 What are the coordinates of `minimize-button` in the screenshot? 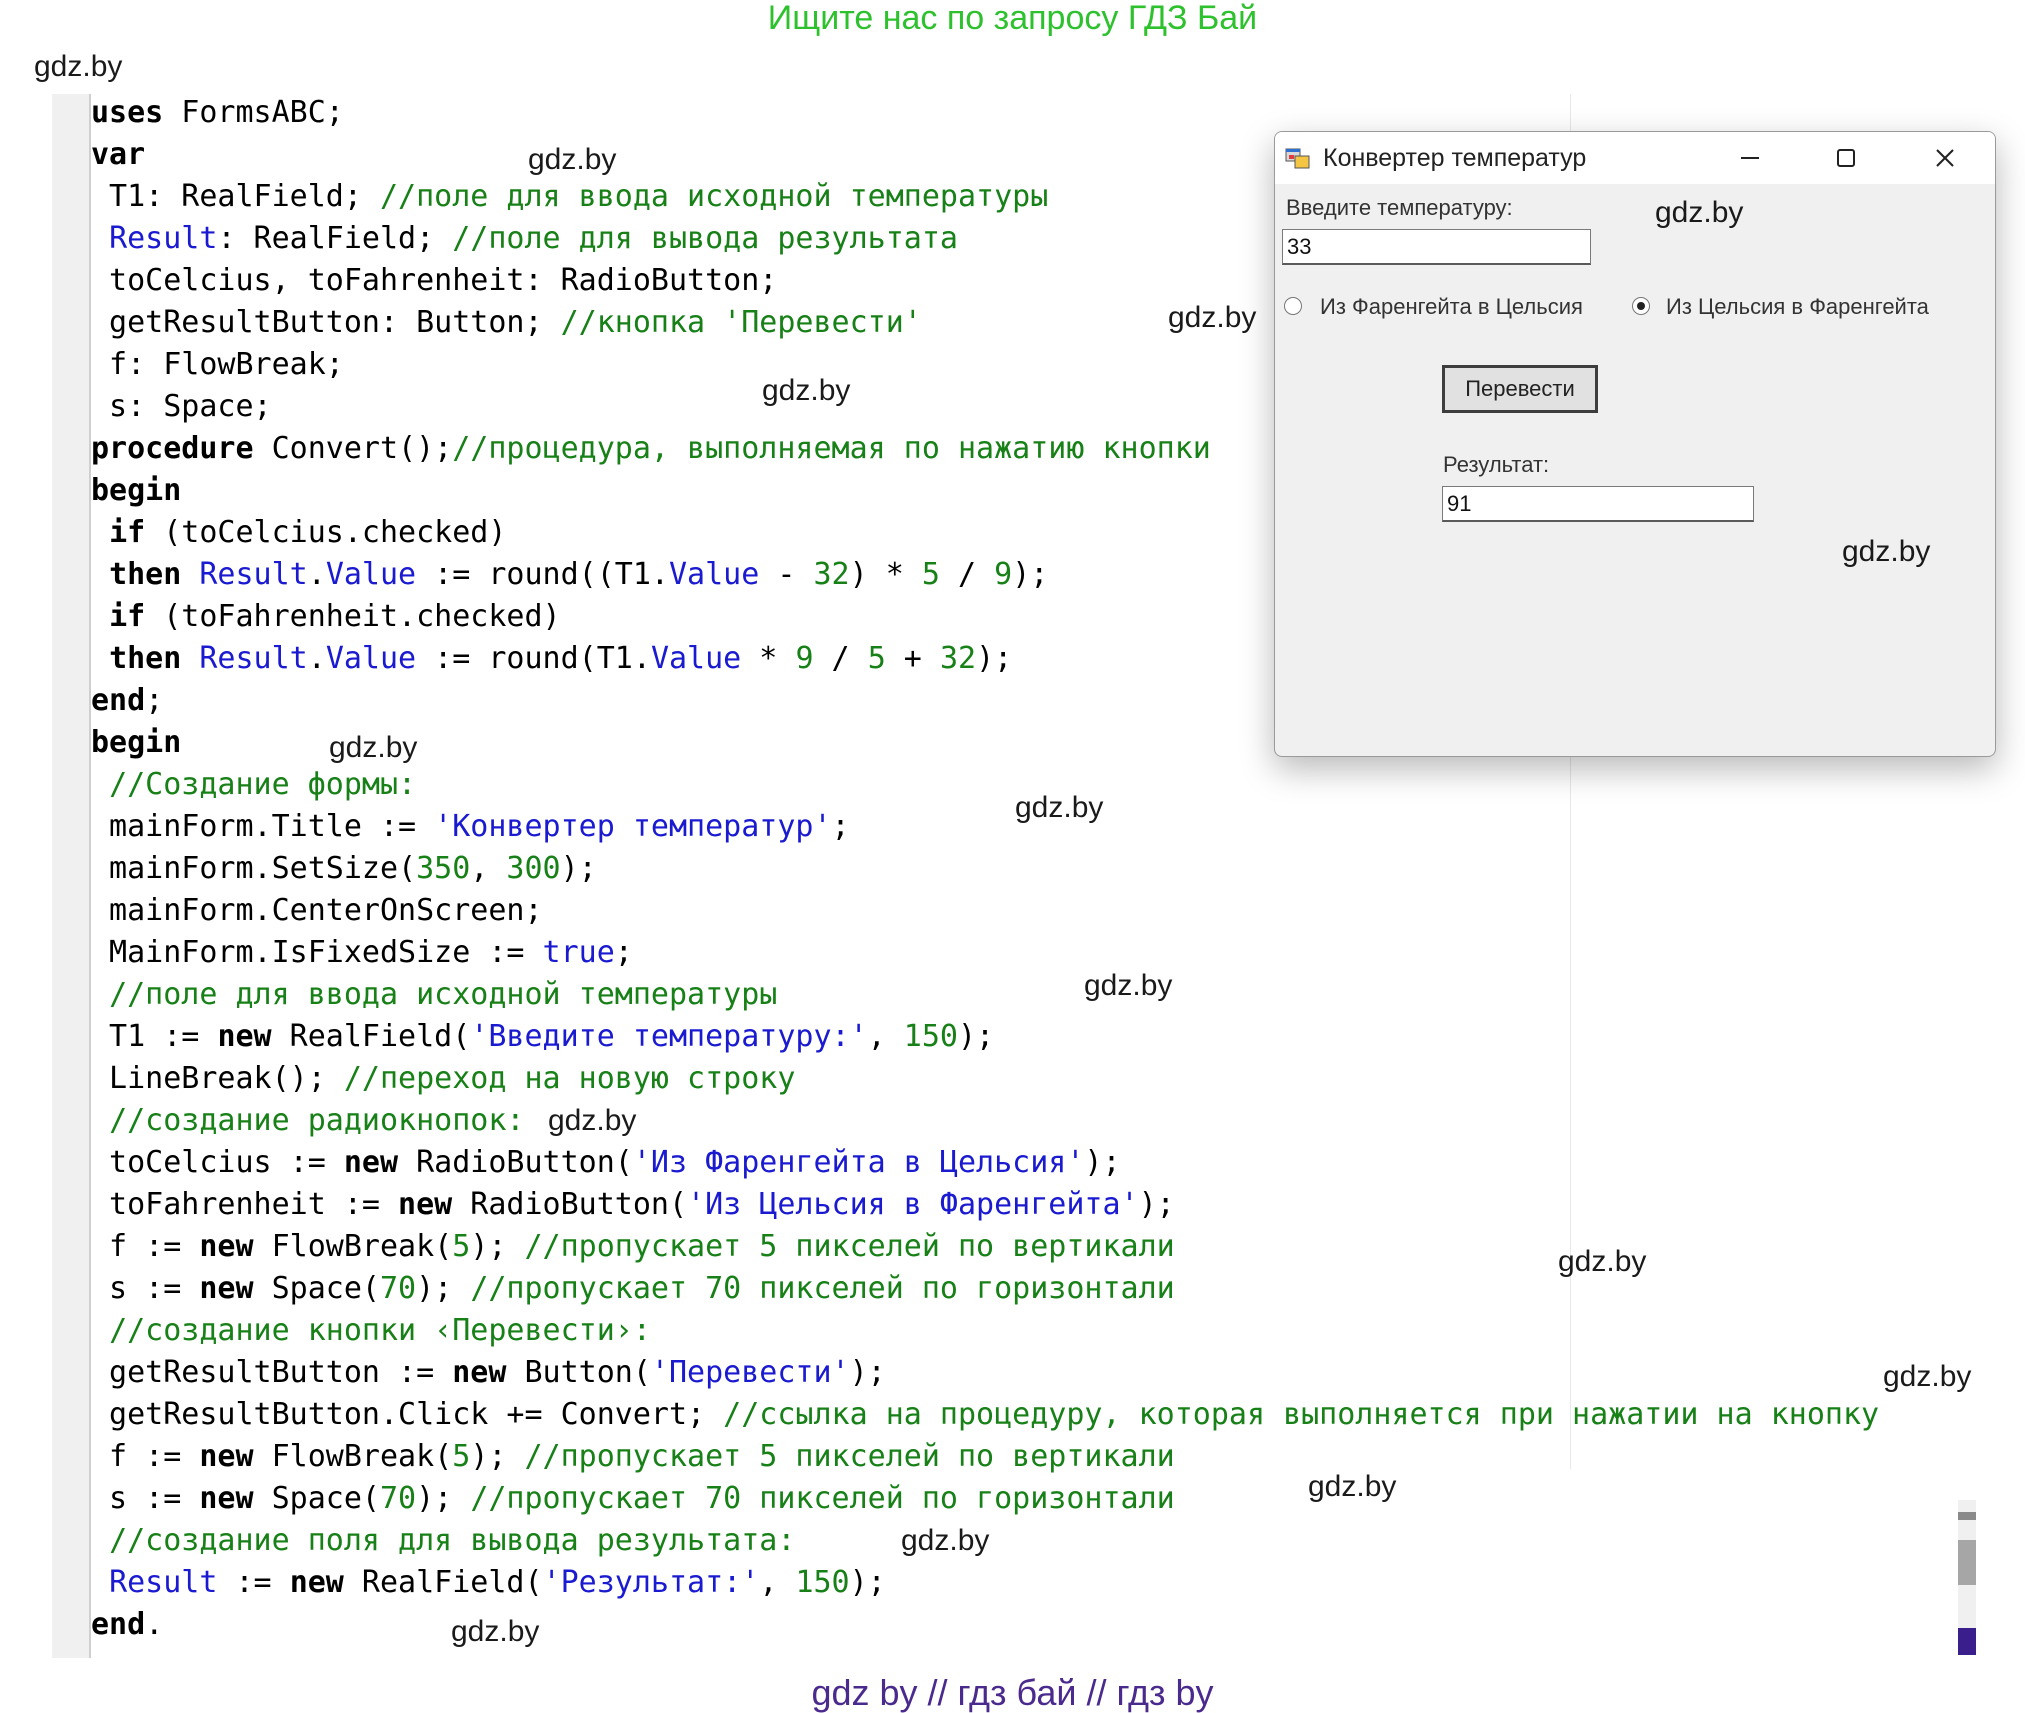 It's located at (1750, 158).